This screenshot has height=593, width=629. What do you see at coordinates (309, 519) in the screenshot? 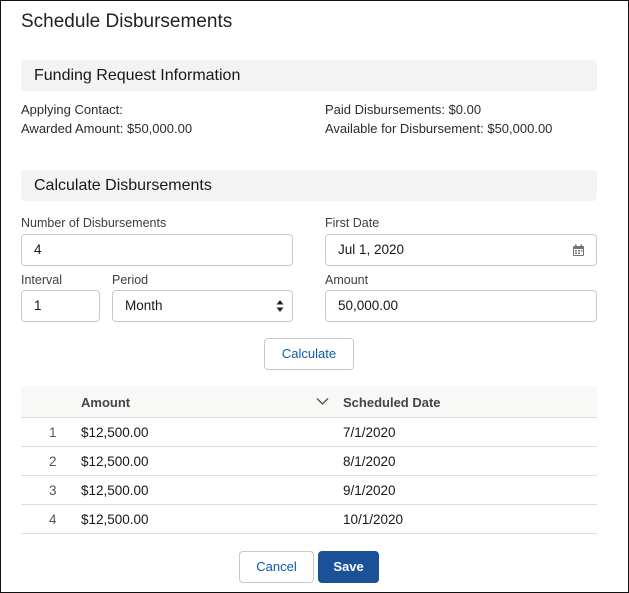
I see `table-row: 4 $12,500.00 10/1/2020` at bounding box center [309, 519].